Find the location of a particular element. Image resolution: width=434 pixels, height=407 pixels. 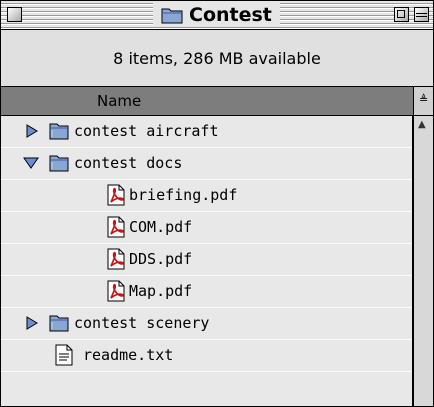

list-item-label: contest docs is located at coordinates (128, 163).